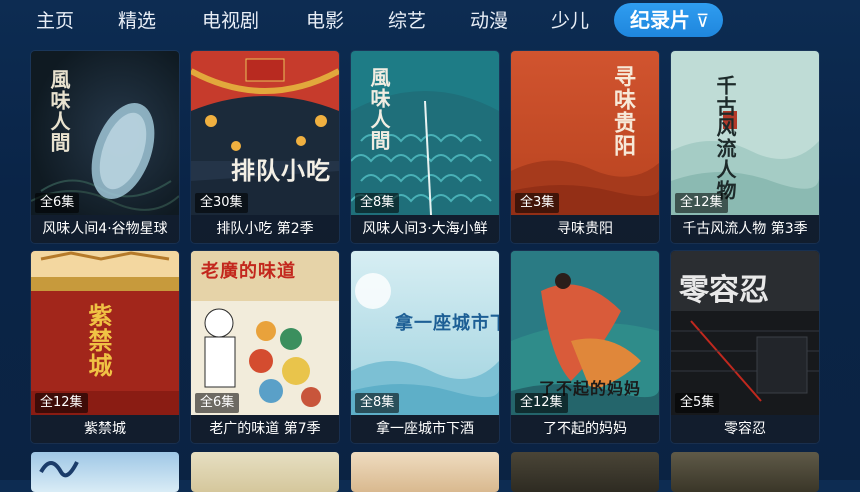 Image resolution: width=860 pixels, height=492 pixels. I want to click on poster-image: 拿一座城市下酒, so click(425, 333).